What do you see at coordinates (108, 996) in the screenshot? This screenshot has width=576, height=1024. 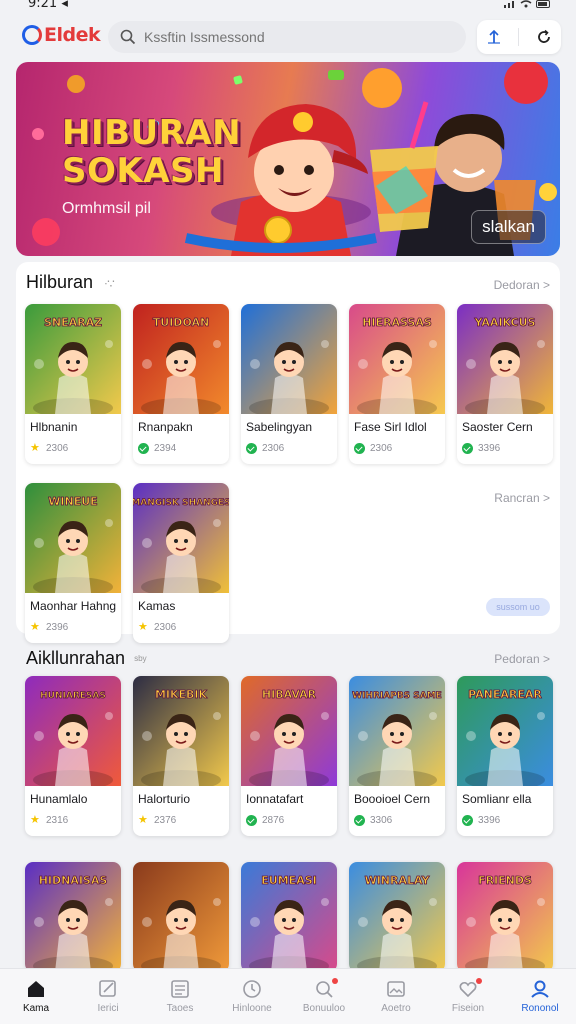 I see `nav-item: Ierici` at bounding box center [108, 996].